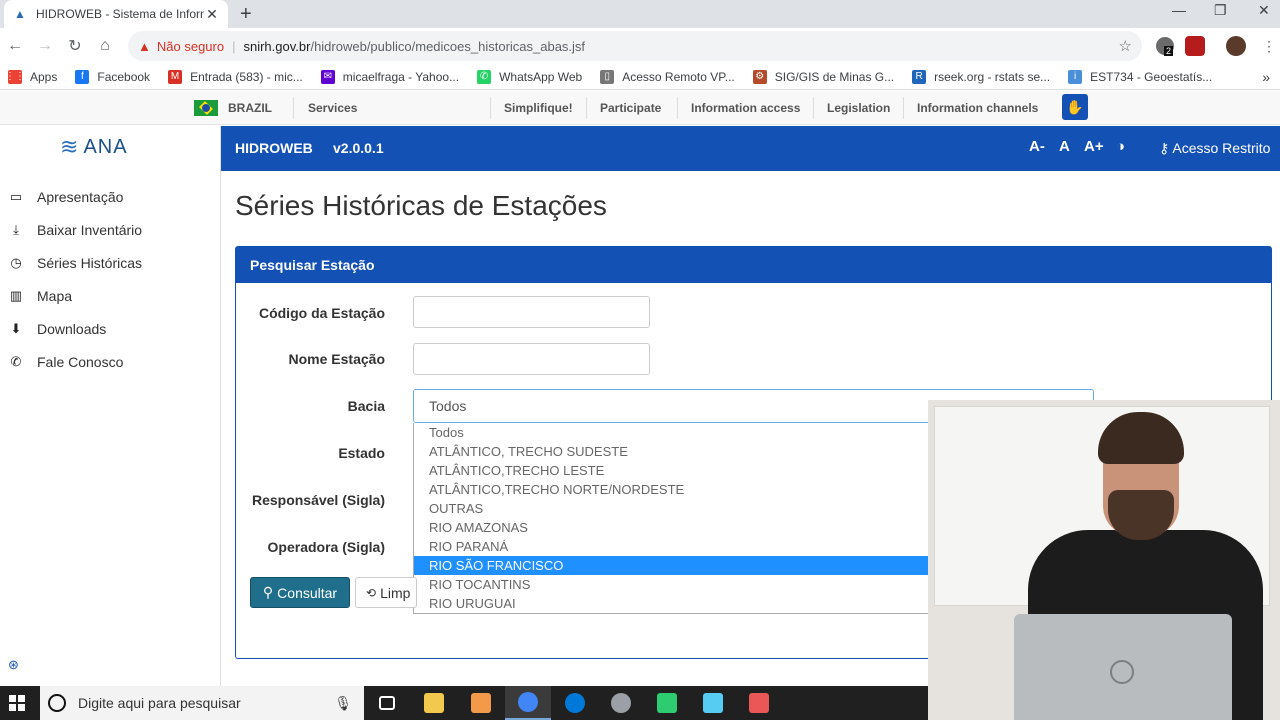 This screenshot has height=720, width=1280. What do you see at coordinates (528, 703) in the screenshot?
I see `chrome-taskbar-button` at bounding box center [528, 703].